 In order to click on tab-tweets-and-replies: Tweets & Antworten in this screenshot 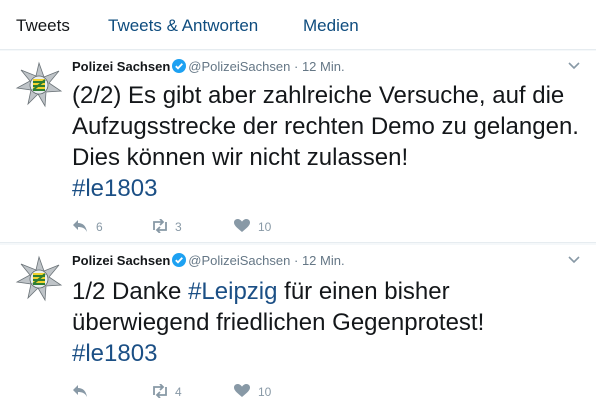, I will do `click(183, 26)`.